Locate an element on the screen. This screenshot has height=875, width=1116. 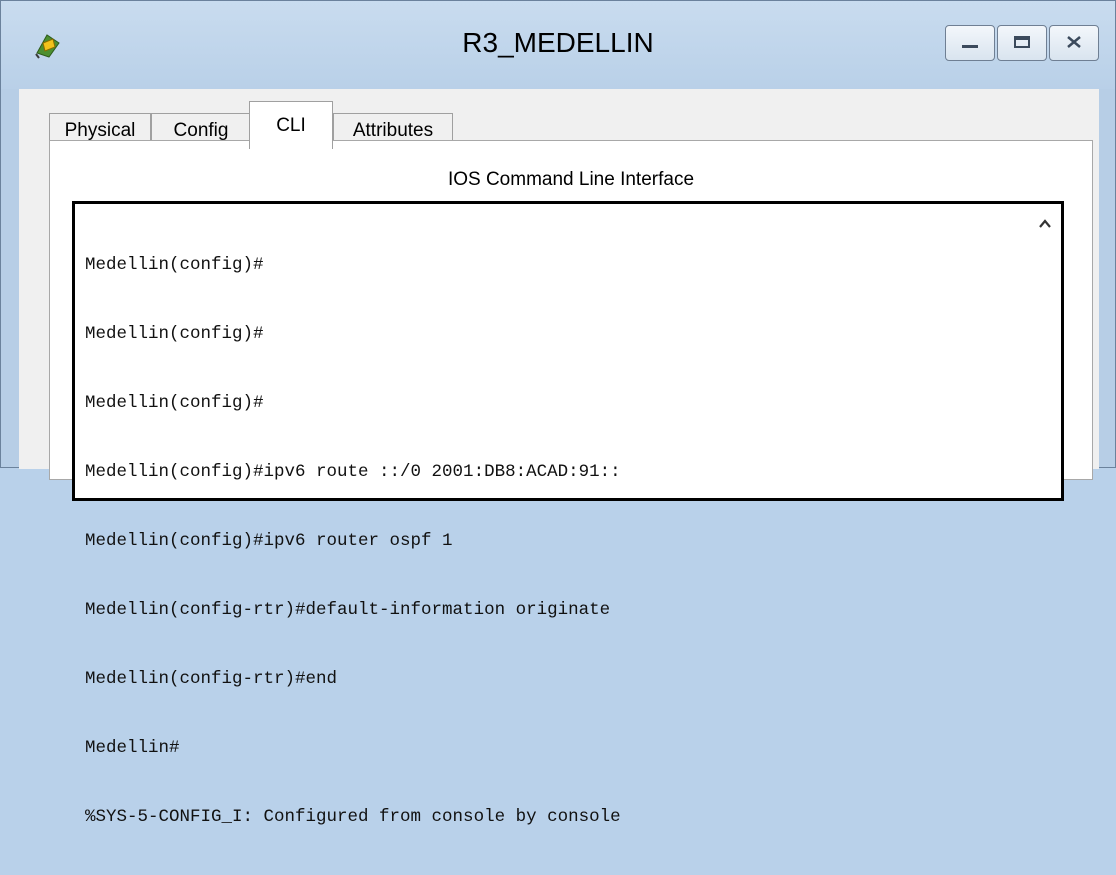
maximize-icon is located at coordinates (1022, 43).